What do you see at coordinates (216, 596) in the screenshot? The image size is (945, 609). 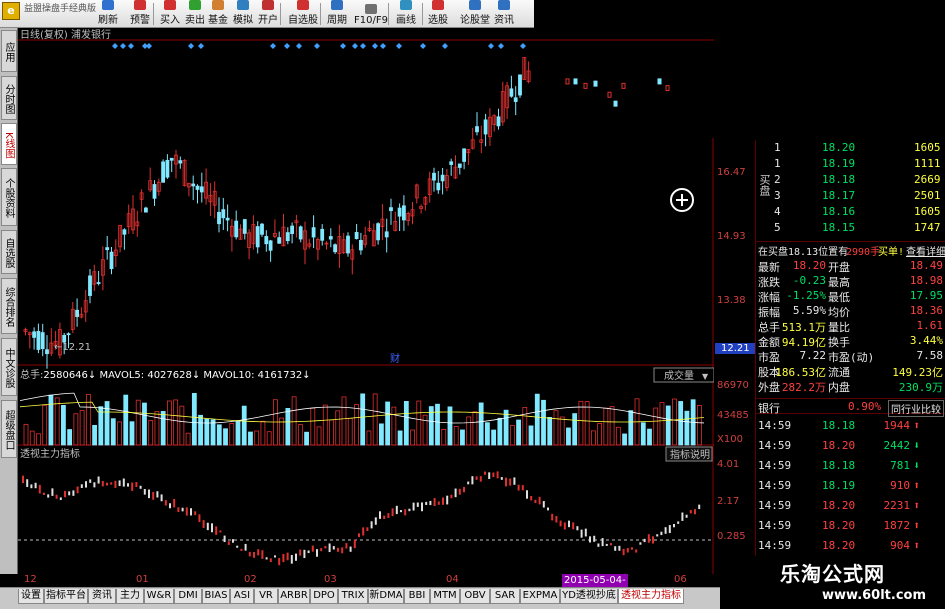 I see `indicator-tab-6: BIAS` at bounding box center [216, 596].